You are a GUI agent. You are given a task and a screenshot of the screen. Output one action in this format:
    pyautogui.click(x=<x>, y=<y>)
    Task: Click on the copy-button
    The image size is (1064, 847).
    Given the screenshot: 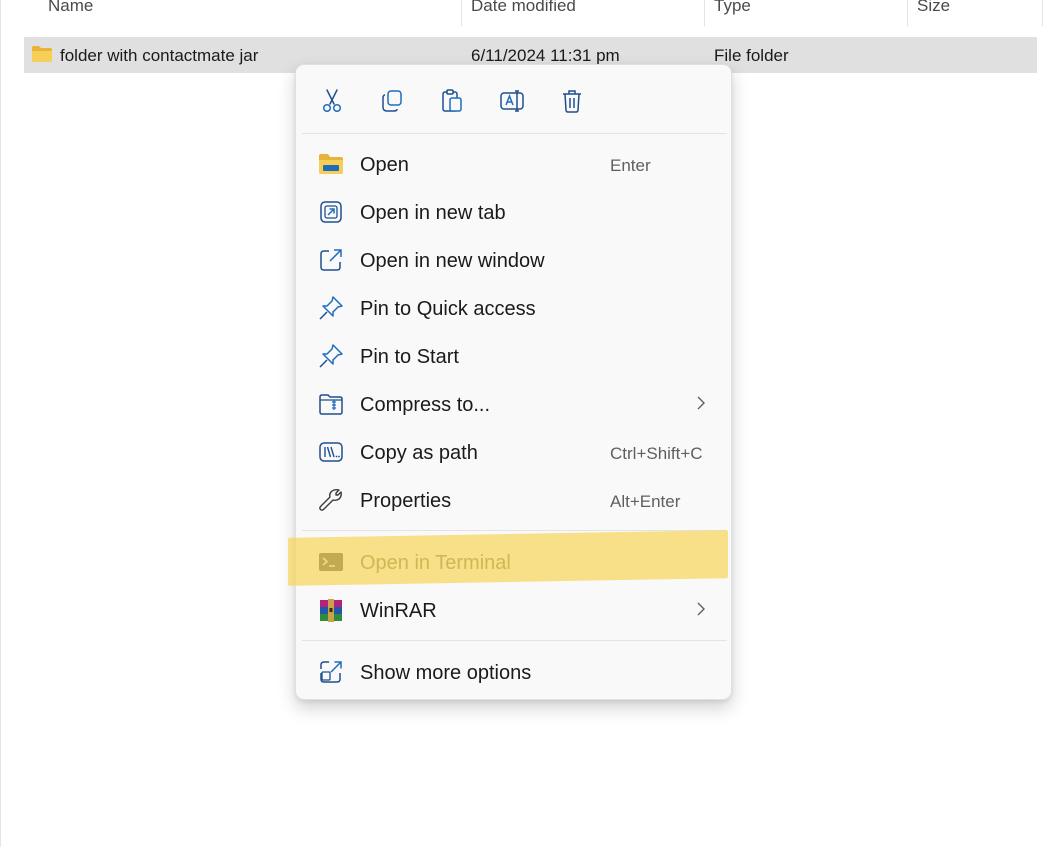 What is the action you would take?
    pyautogui.click(x=392, y=101)
    